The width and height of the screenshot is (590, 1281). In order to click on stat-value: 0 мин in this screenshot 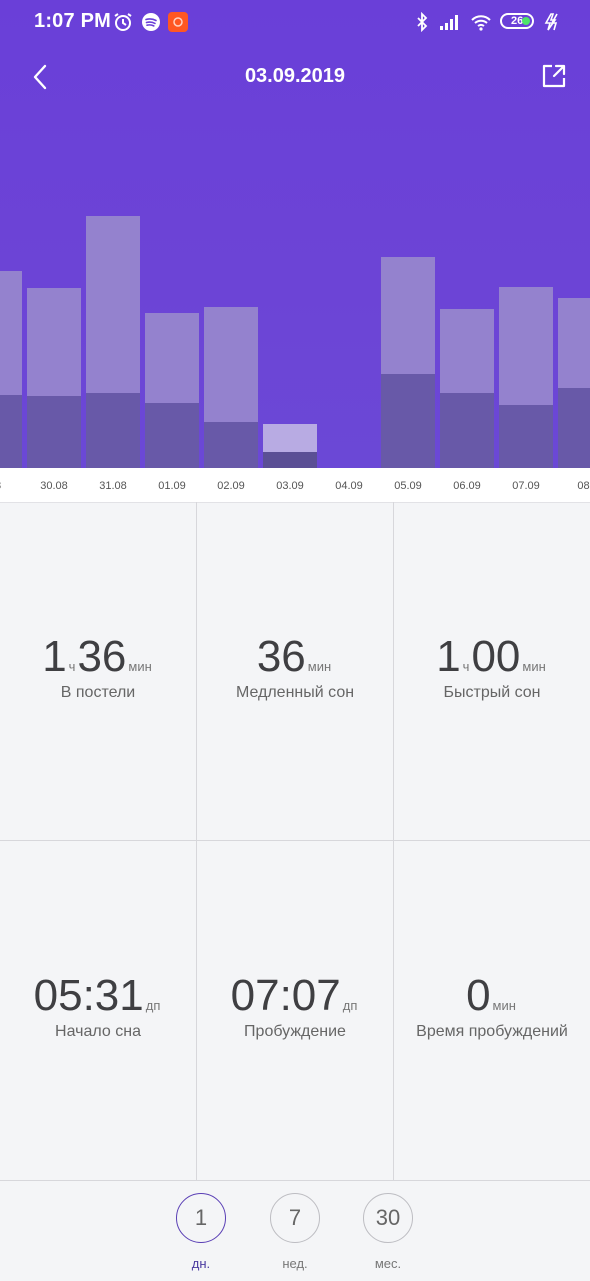, I will do `click(491, 995)`.